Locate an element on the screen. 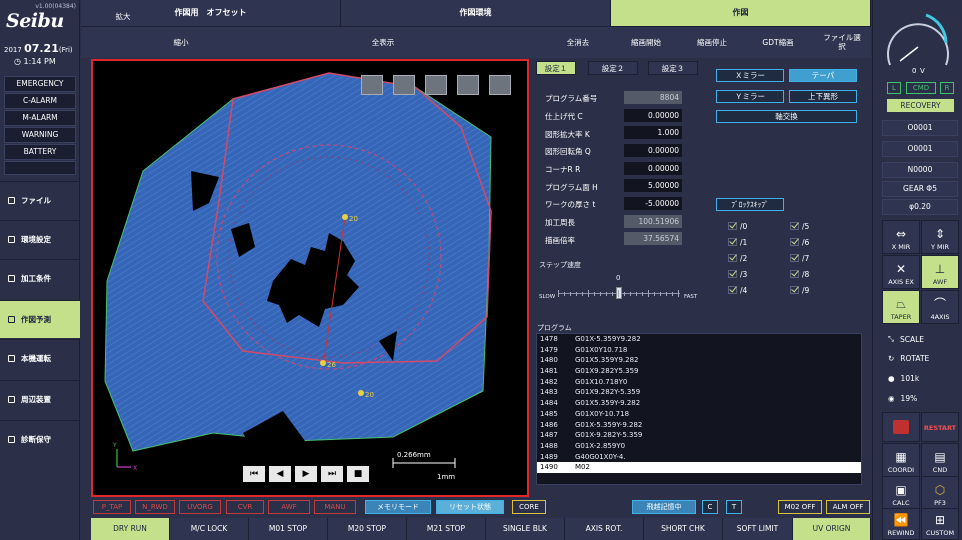 This screenshot has width=962, height=540. tab-environment: 作図環境 is located at coordinates (476, 13).